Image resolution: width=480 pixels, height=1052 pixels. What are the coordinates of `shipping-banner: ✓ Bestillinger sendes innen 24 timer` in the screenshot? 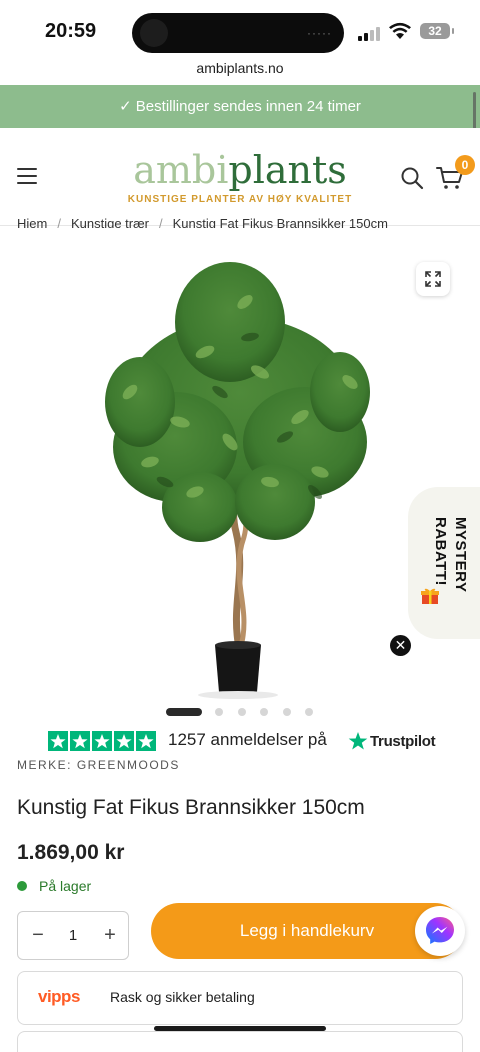 It's located at (240, 106).